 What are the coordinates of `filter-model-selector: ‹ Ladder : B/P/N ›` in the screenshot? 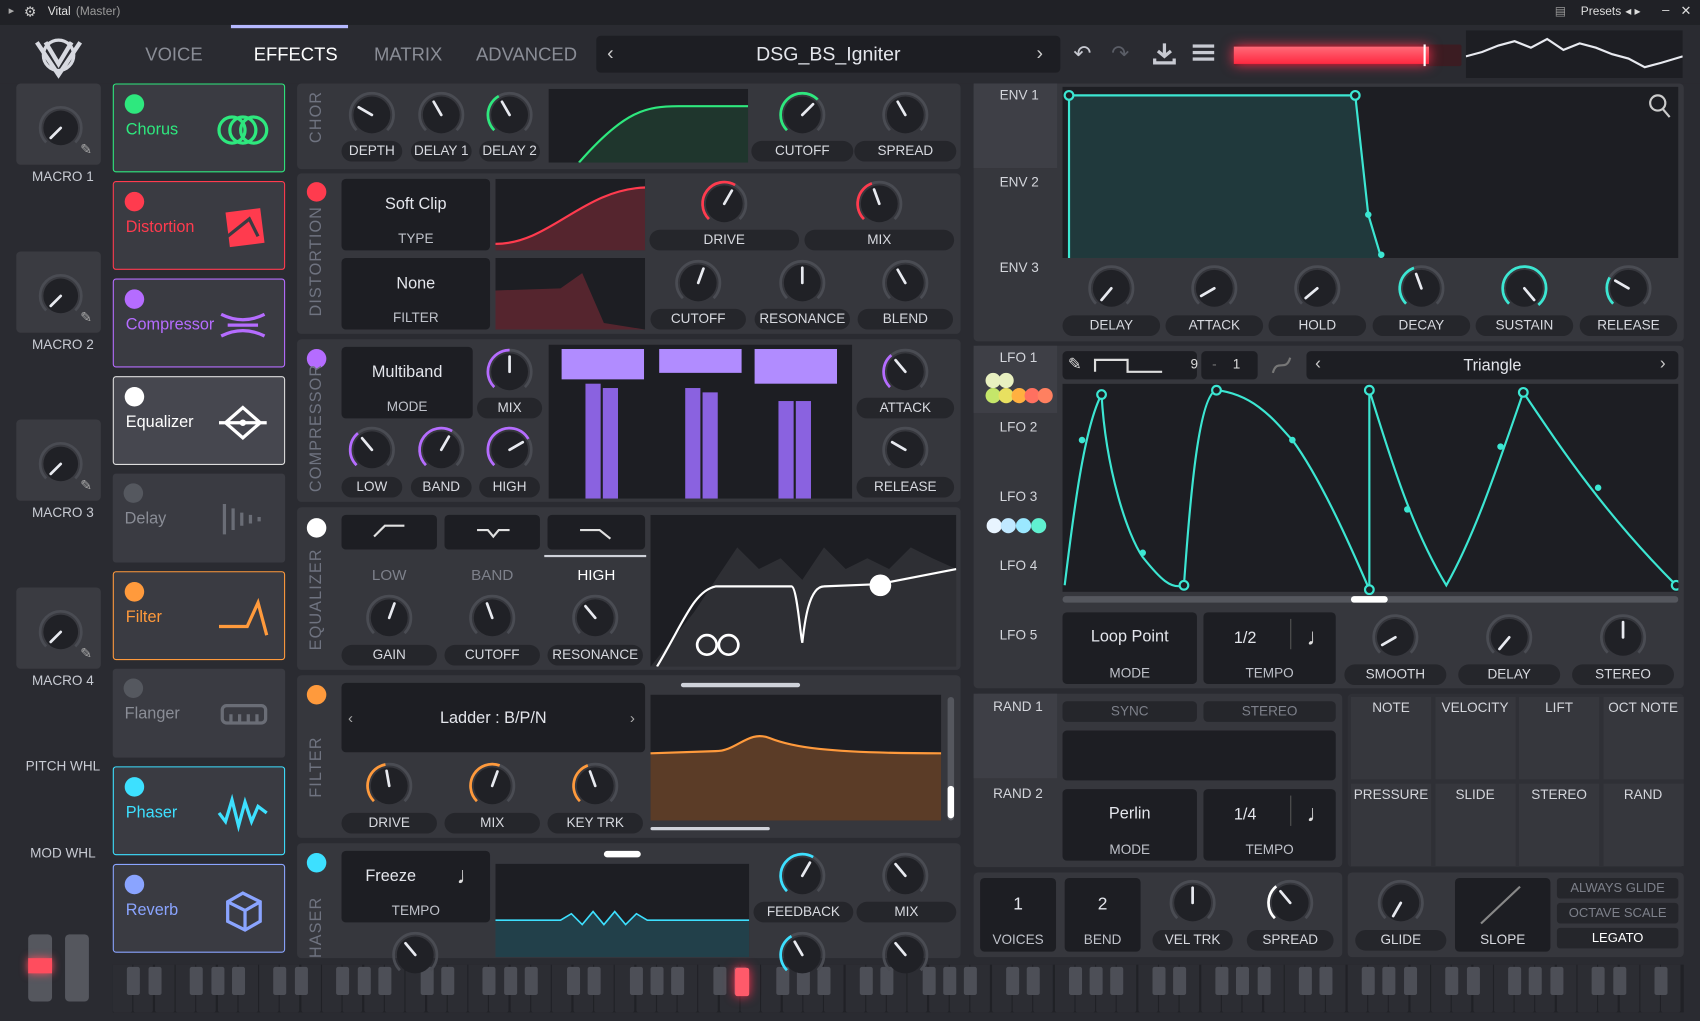 It's located at (493, 717).